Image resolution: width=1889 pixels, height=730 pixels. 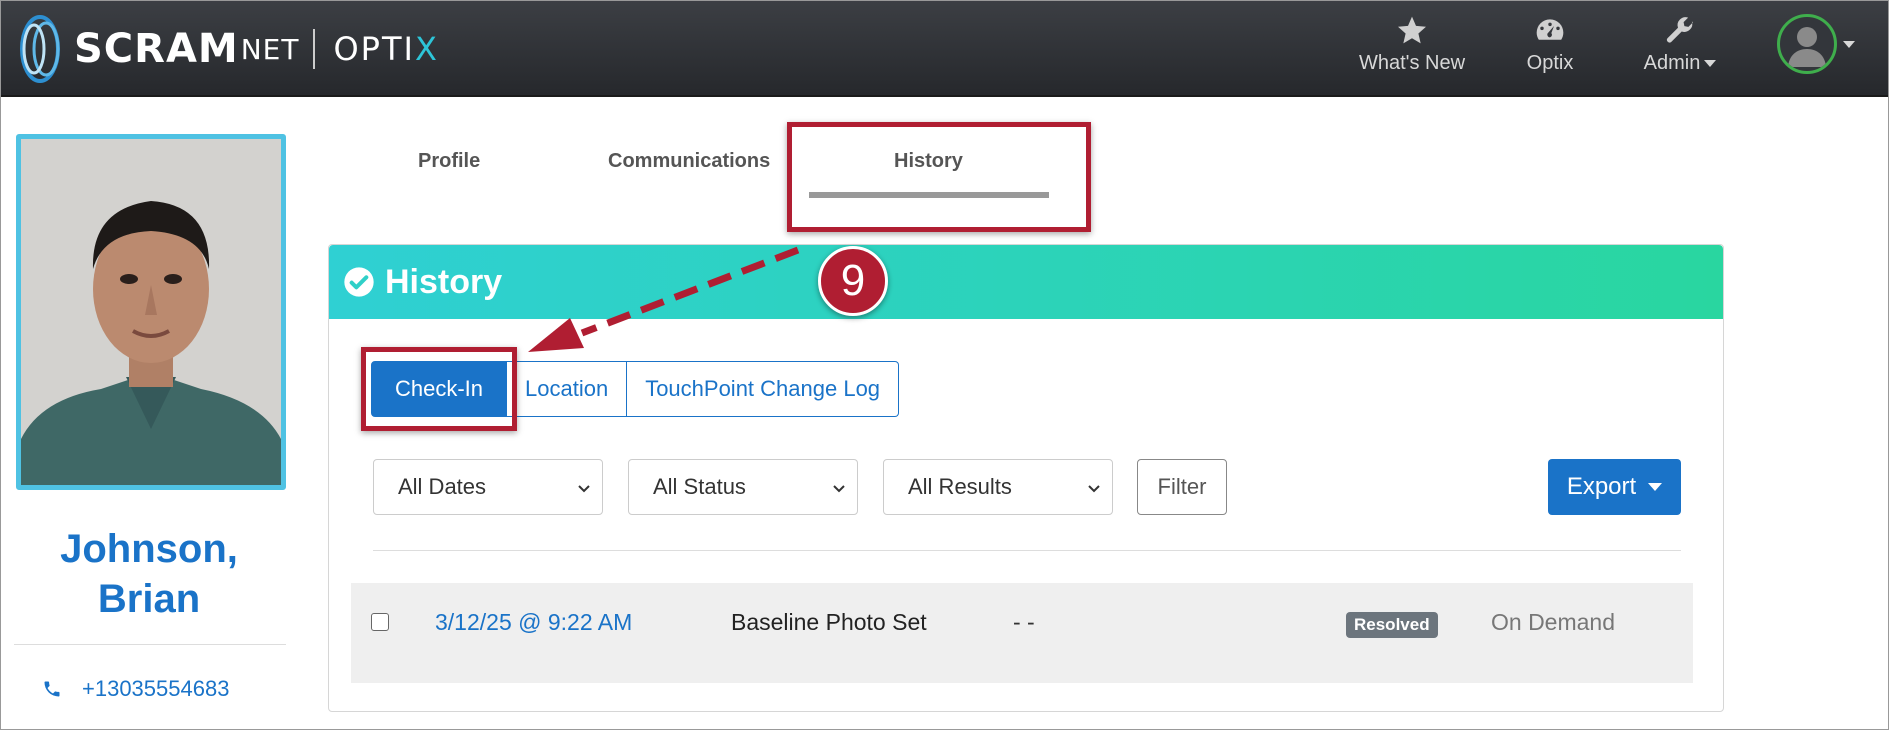 I want to click on profile-photo, so click(x=151, y=312).